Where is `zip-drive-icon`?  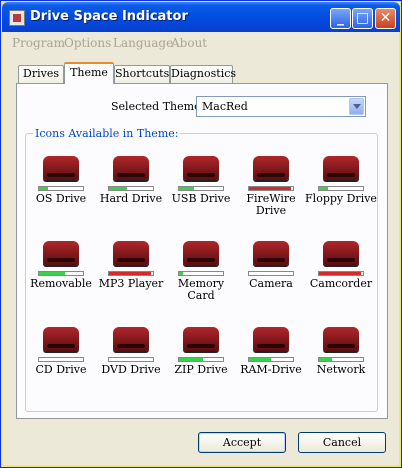 zip-drive-icon is located at coordinates (201, 337).